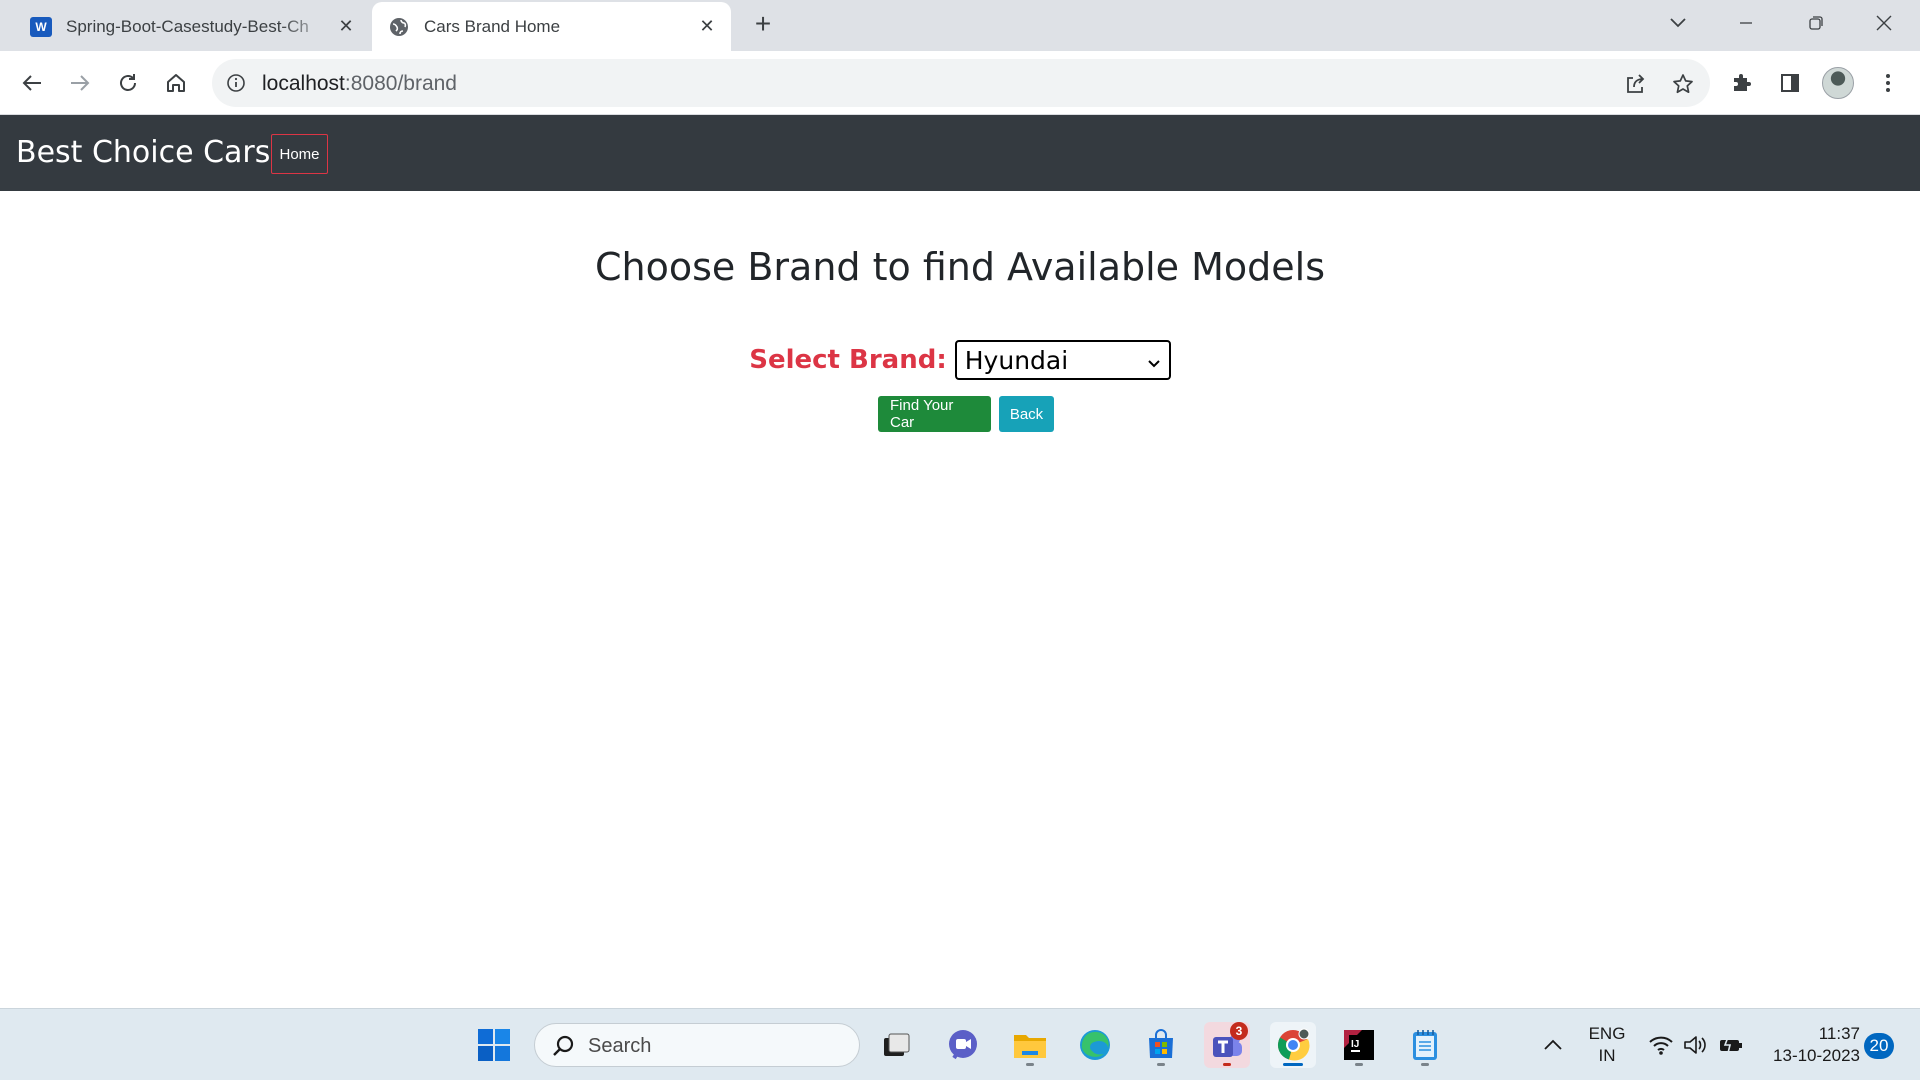 The image size is (1920, 1080). I want to click on home-icon, so click(176, 83).